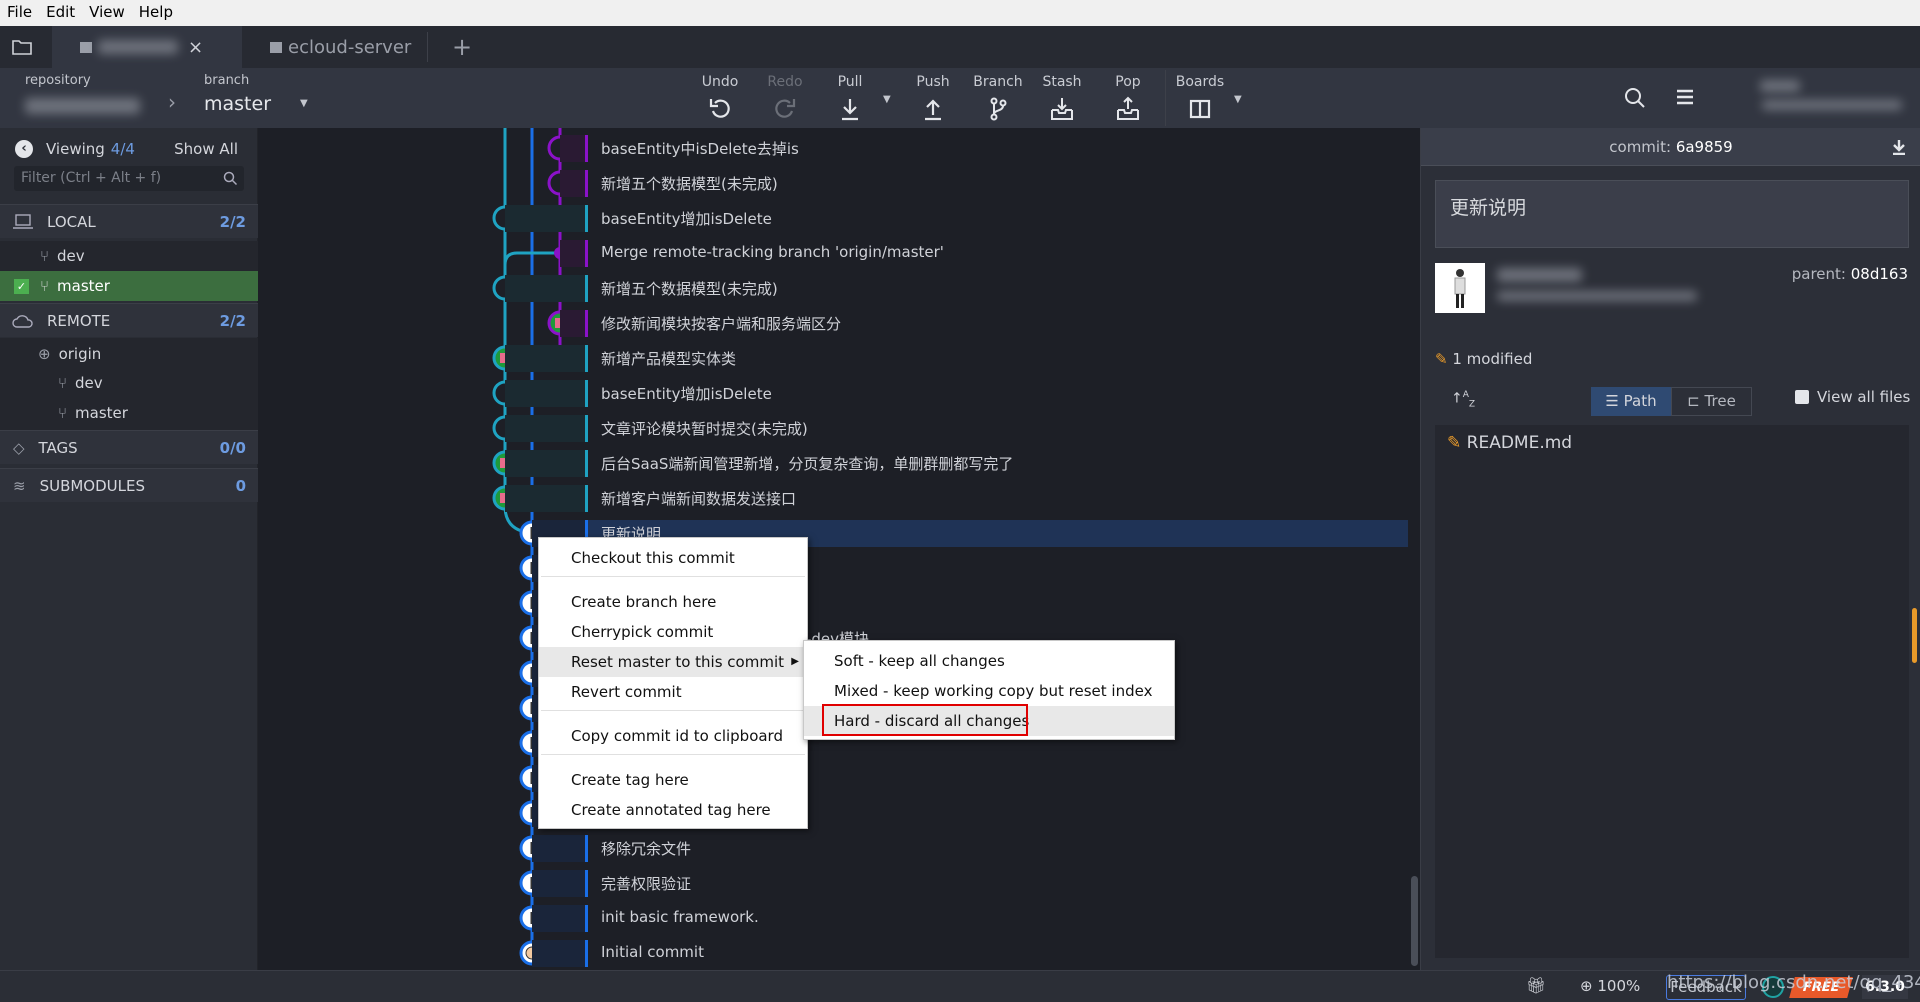 This screenshot has width=1920, height=1002. Describe the element at coordinates (839, 323) in the screenshot. I see `commit-row: 修改新闻模块按客户端和服务端区分` at that location.